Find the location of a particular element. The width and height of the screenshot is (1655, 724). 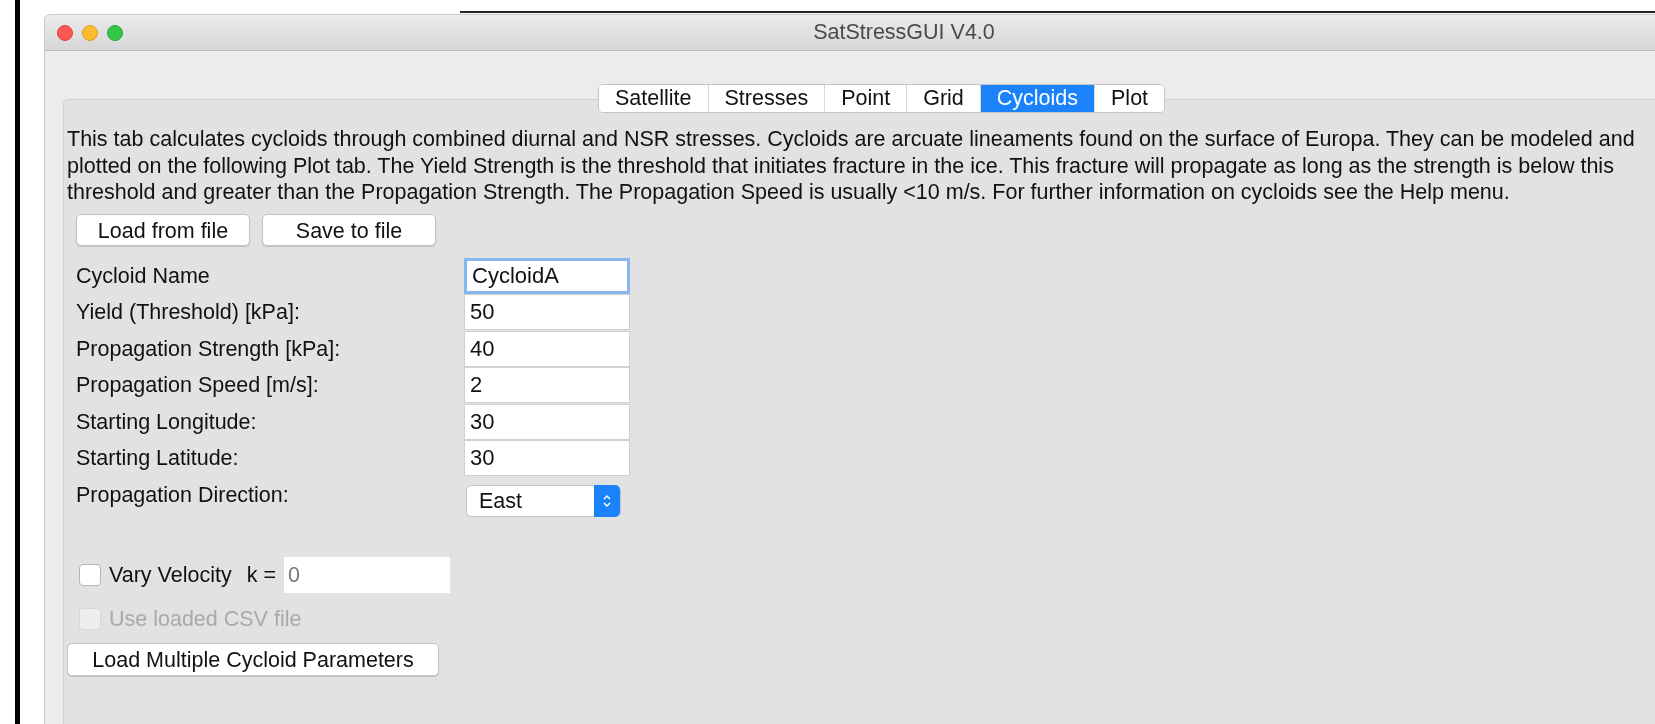

load-multiple-button: Load Multiple Cycloid Parameters is located at coordinates (253, 660).